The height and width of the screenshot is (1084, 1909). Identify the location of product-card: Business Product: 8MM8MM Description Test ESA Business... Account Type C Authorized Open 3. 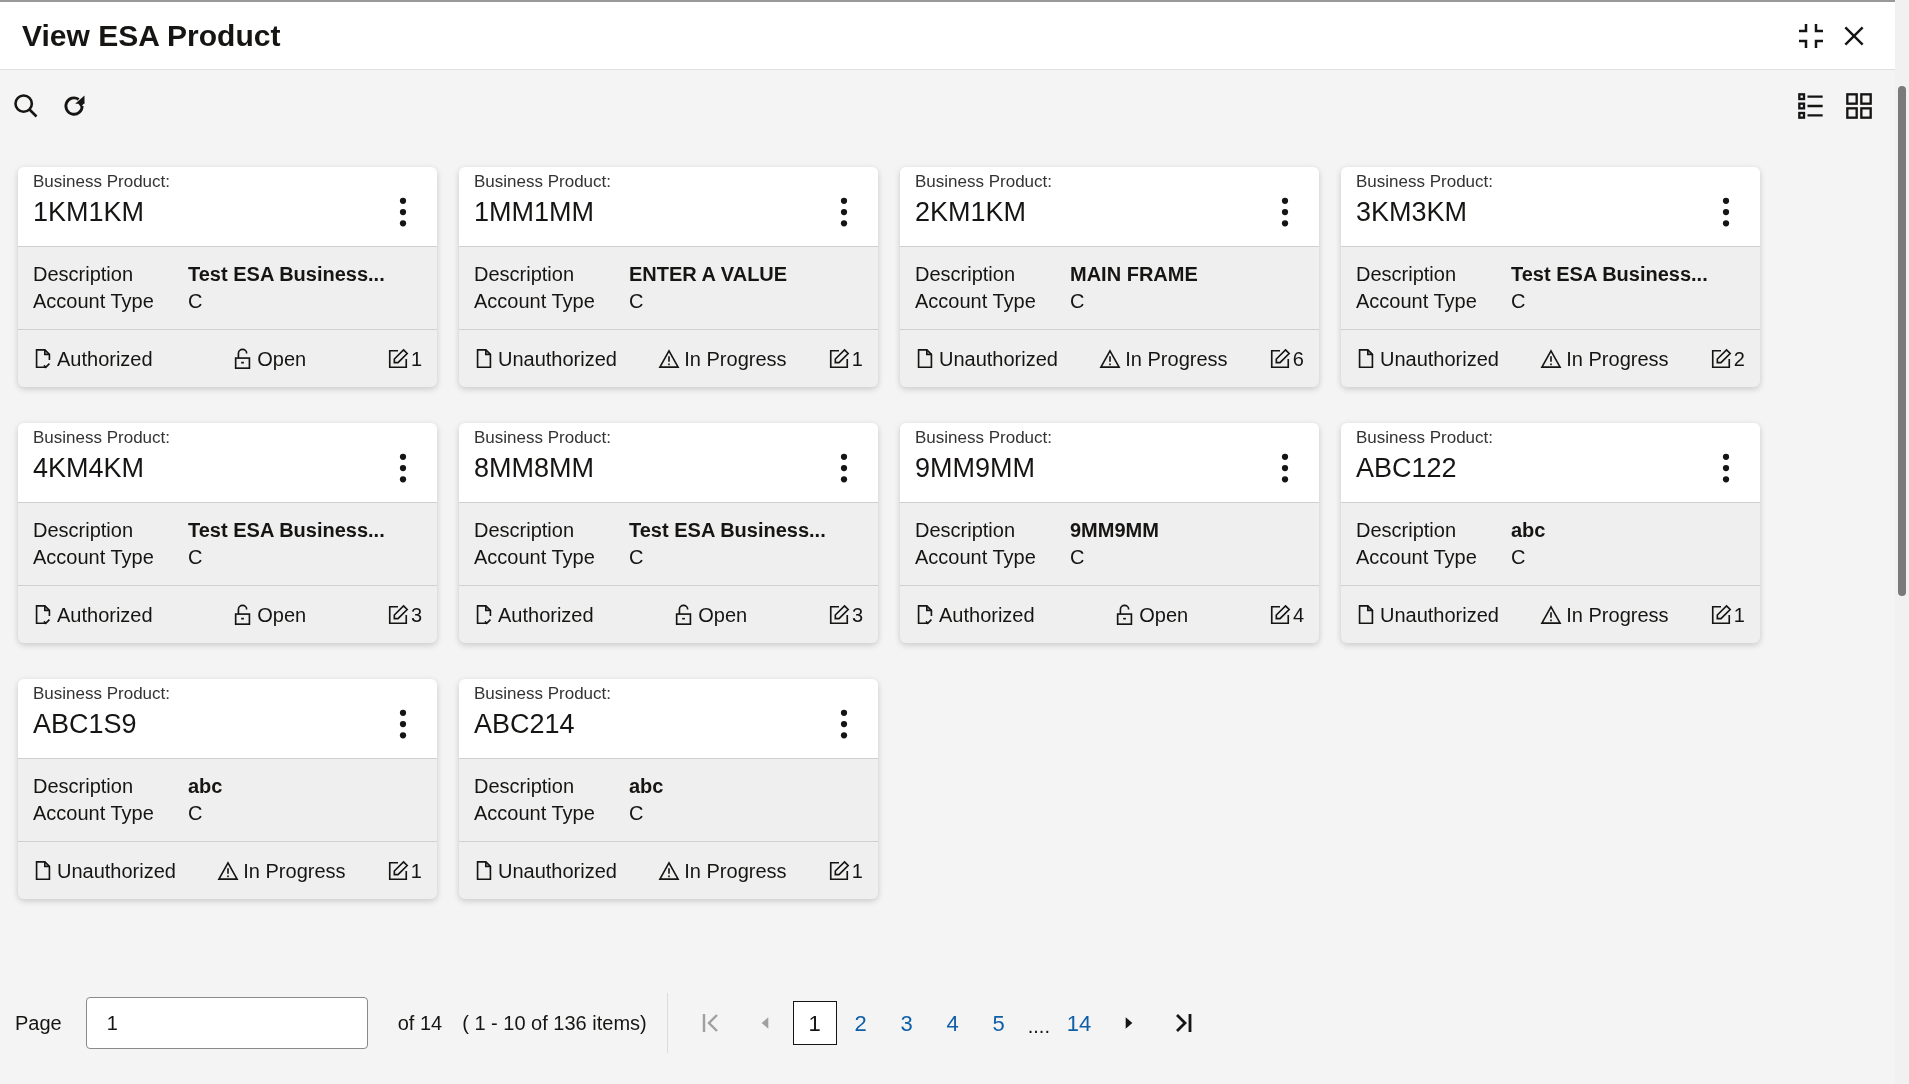
(668, 533).